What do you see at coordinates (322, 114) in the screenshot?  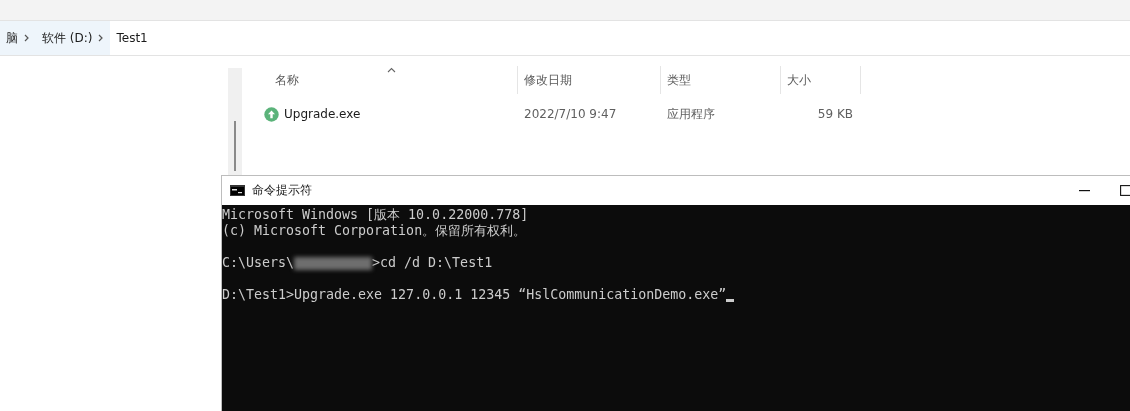 I see `file-name: Upgrade.exe` at bounding box center [322, 114].